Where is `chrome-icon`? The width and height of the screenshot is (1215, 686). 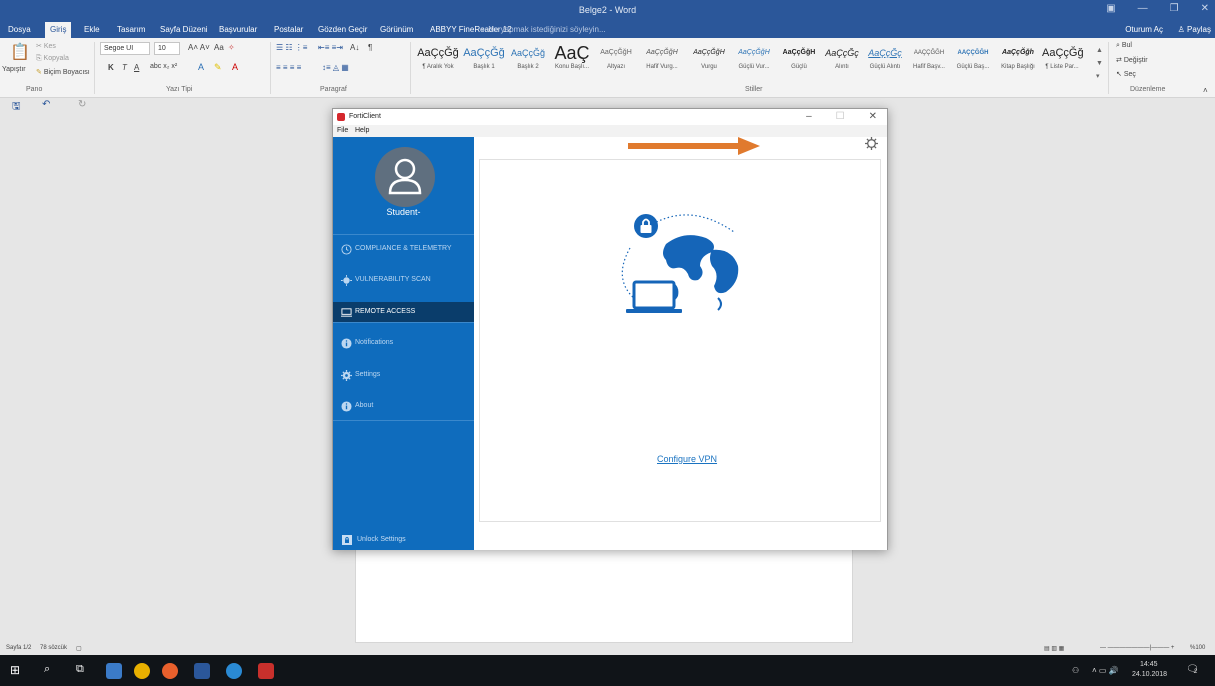 chrome-icon is located at coordinates (142, 671).